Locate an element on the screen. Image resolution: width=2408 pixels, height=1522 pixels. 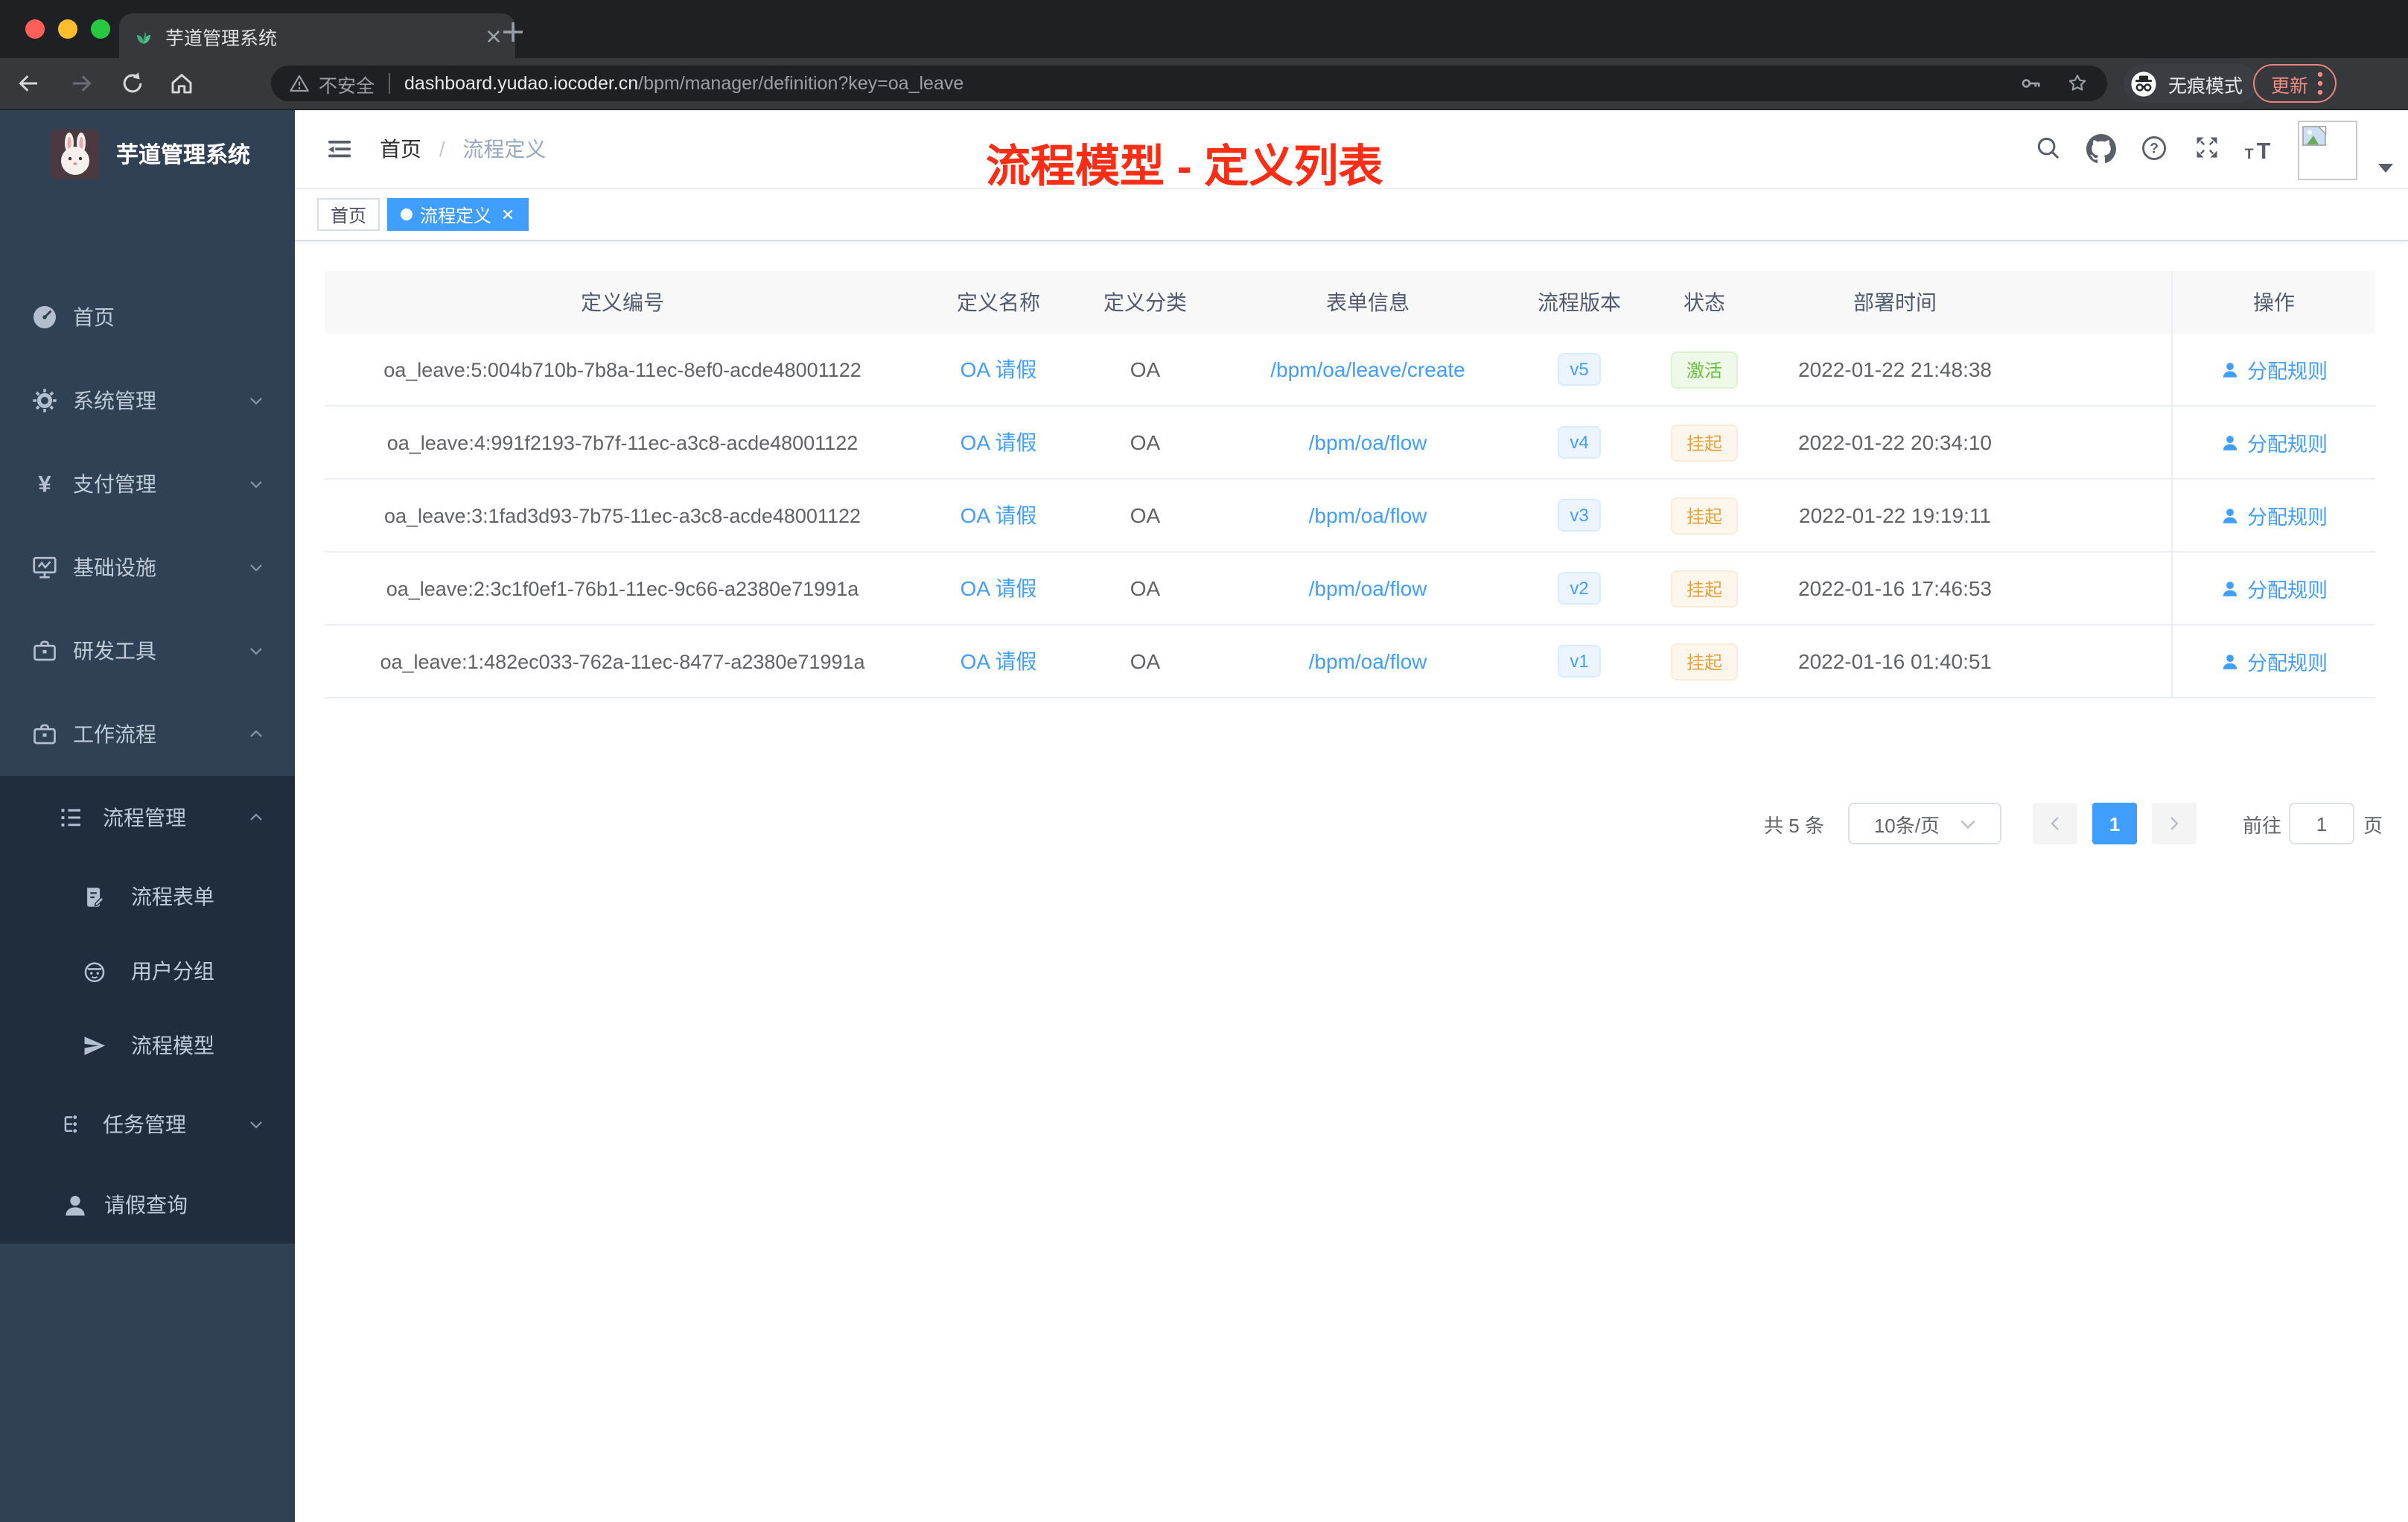
version-badge: v5 is located at coordinates (1579, 369).